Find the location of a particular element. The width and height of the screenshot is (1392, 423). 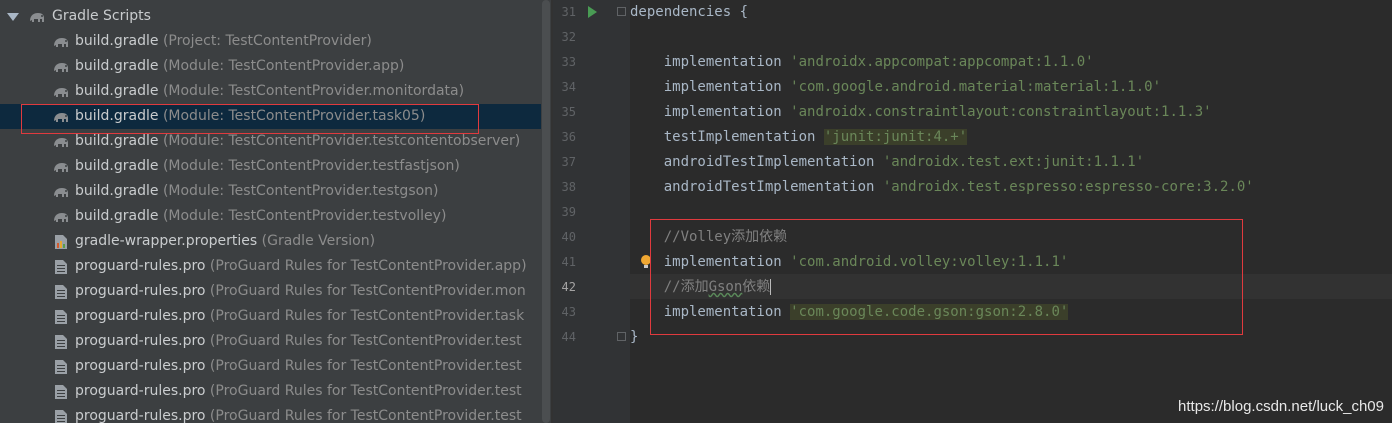

line-number: 42 is located at coordinates (568, 287).